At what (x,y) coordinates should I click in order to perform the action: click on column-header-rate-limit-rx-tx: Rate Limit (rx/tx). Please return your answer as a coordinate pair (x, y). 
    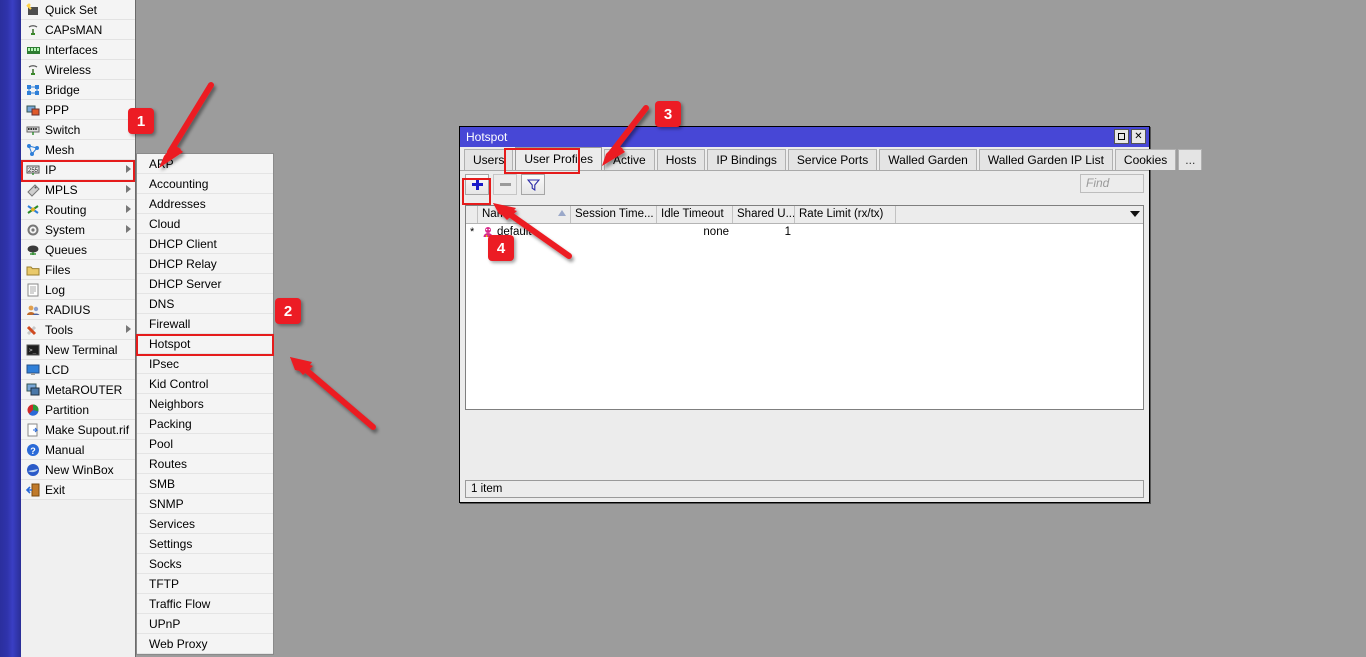
    Looking at the image, I should click on (845, 214).